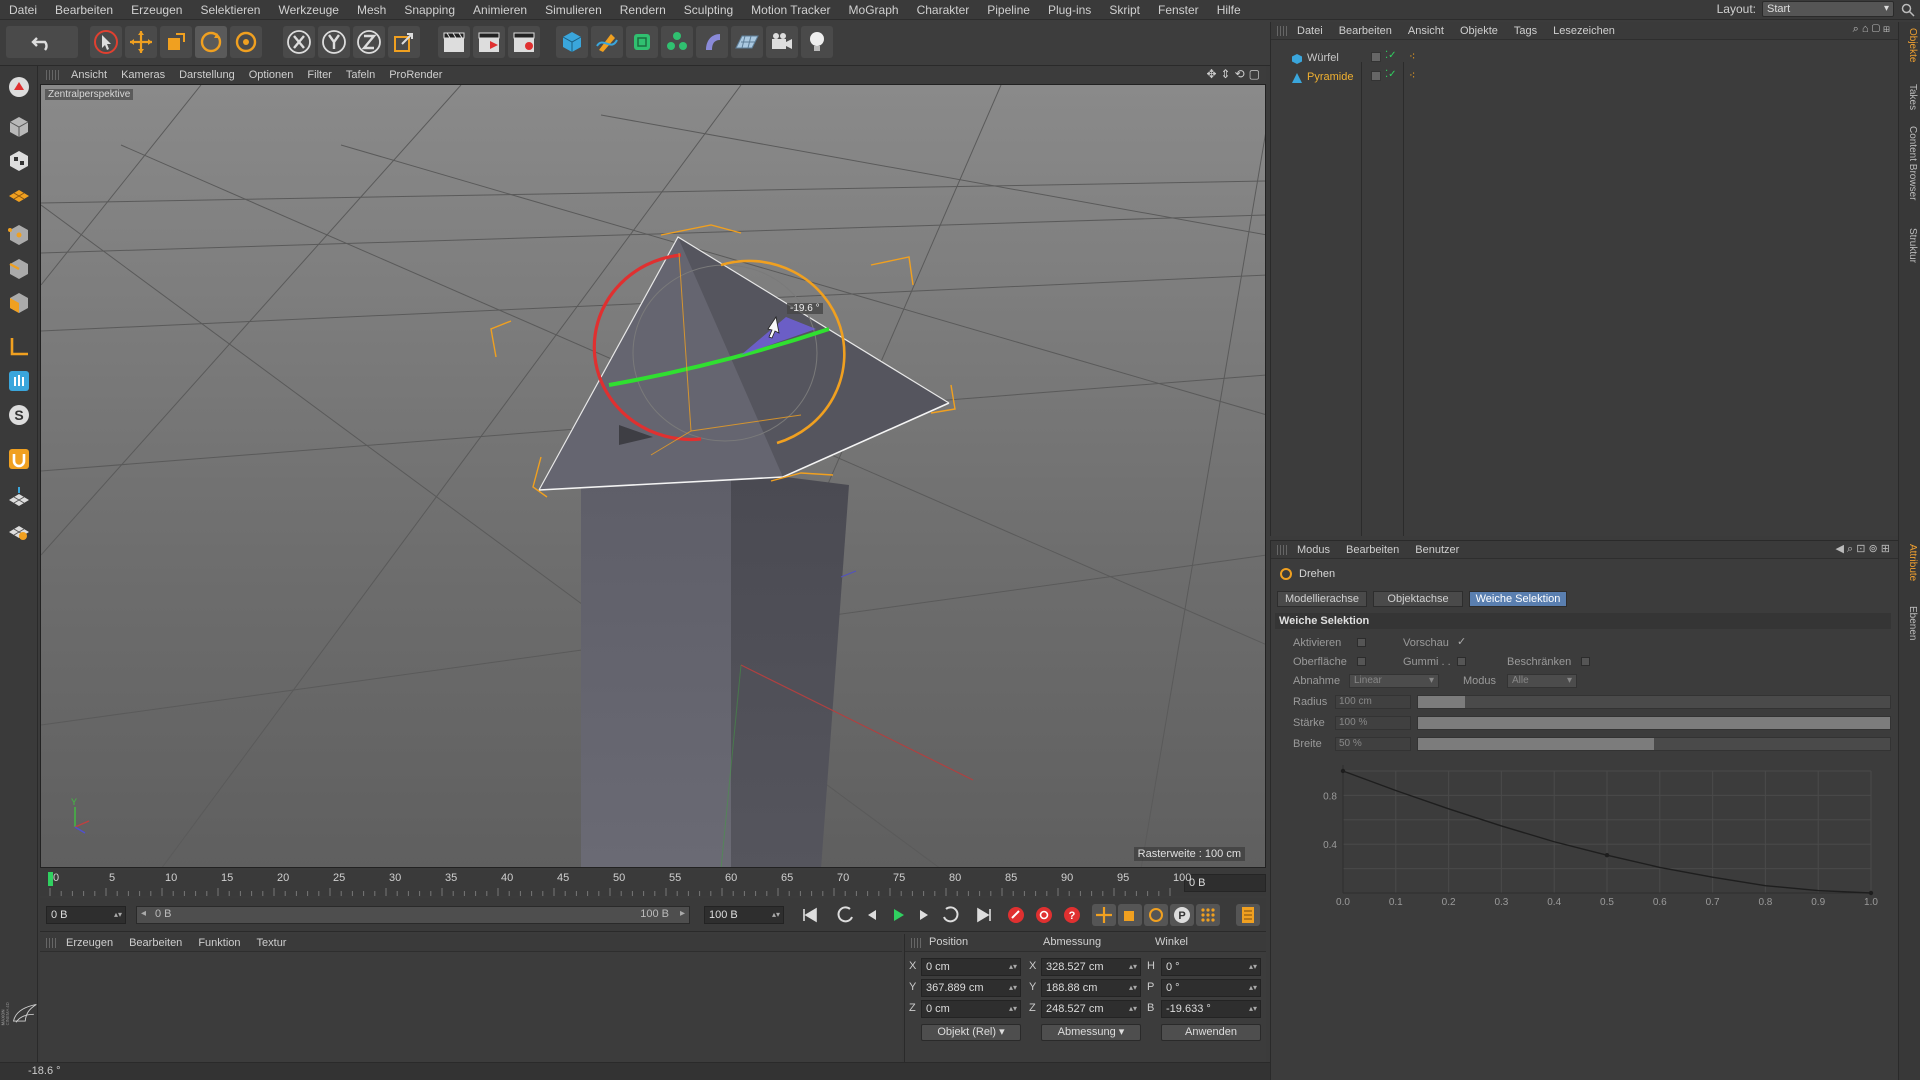  What do you see at coordinates (1373, 744) in the screenshot?
I see `breite-field: 50 %` at bounding box center [1373, 744].